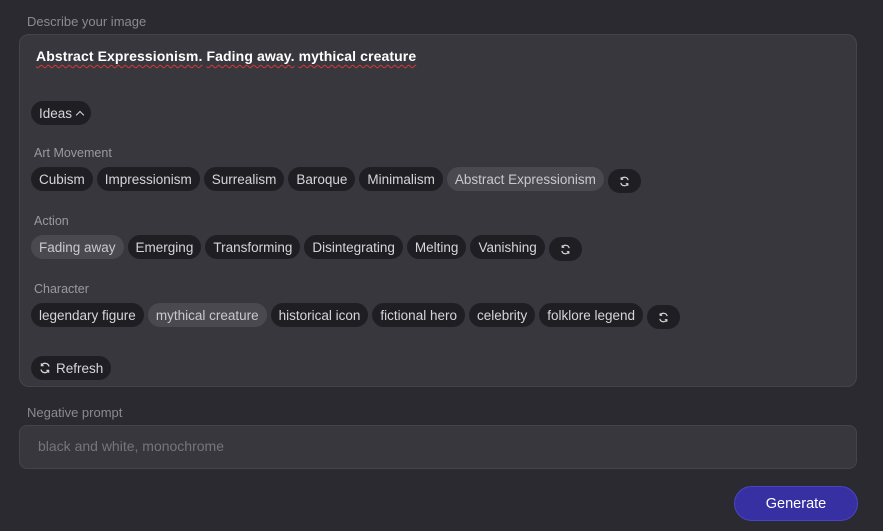 This screenshot has height=531, width=883. What do you see at coordinates (148, 179) in the screenshot?
I see `chip-art-movement: Impressionism` at bounding box center [148, 179].